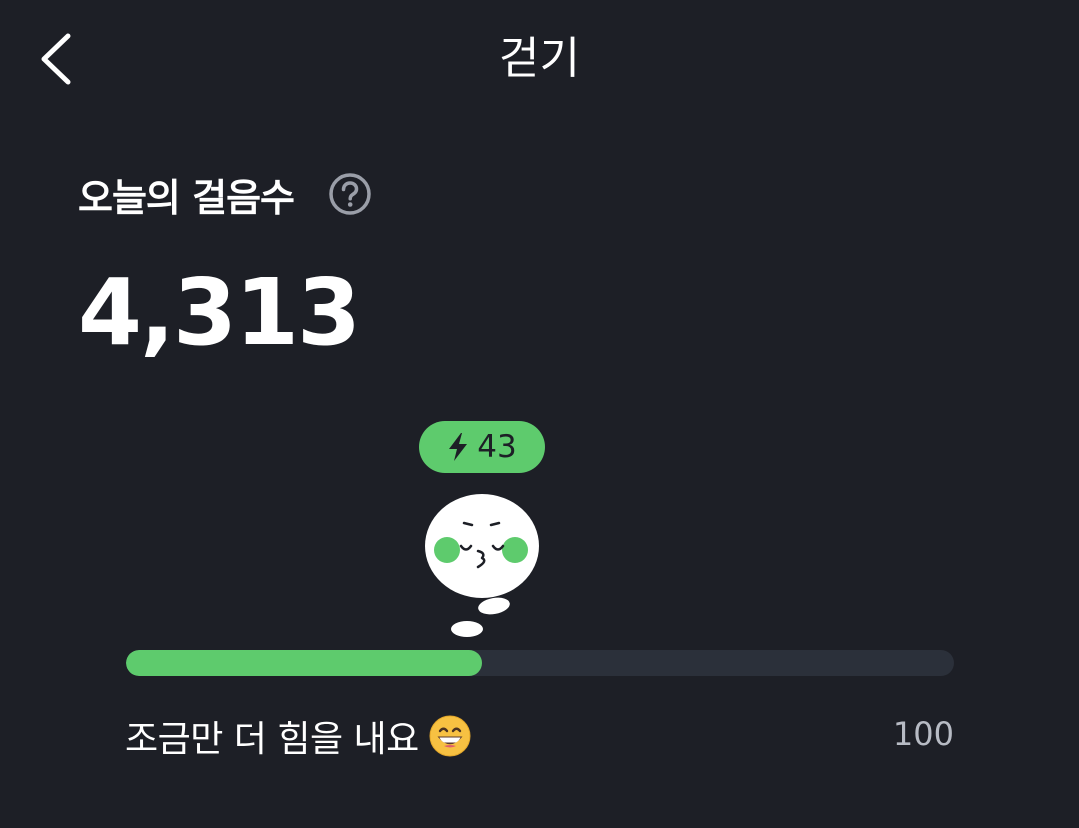 The image size is (1079, 828). Describe the element at coordinates (458, 447) in the screenshot. I see `lightning-bolt-icon` at that location.